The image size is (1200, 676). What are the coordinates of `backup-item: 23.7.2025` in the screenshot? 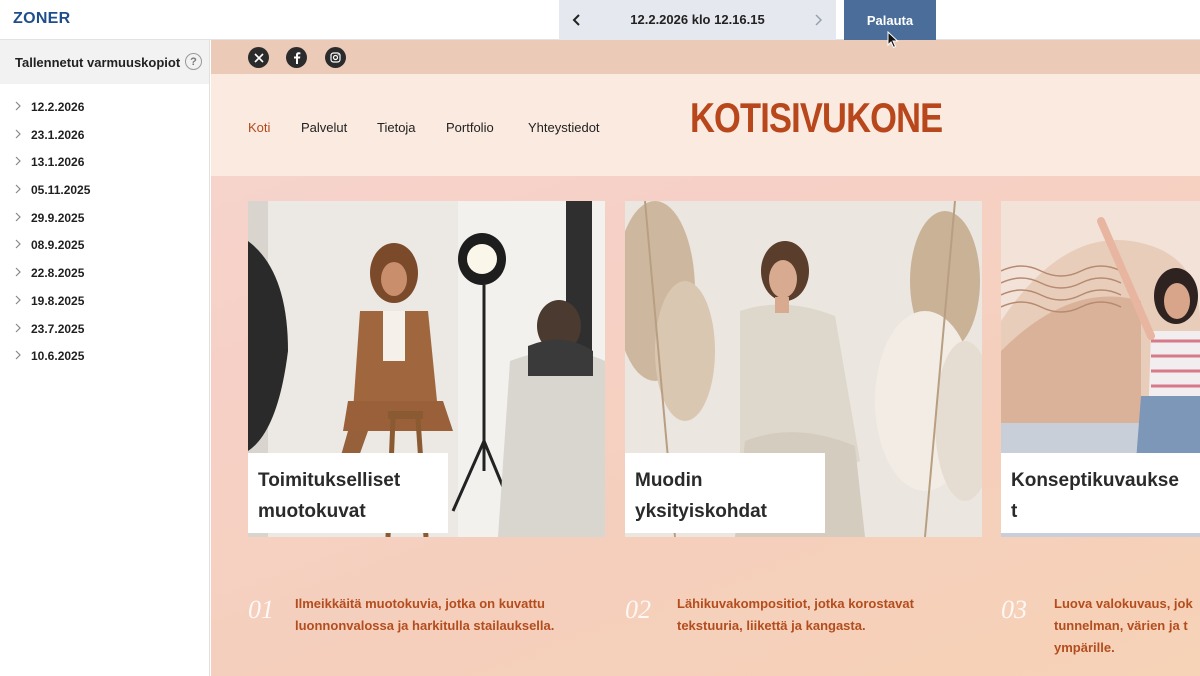 It's located at (104, 329).